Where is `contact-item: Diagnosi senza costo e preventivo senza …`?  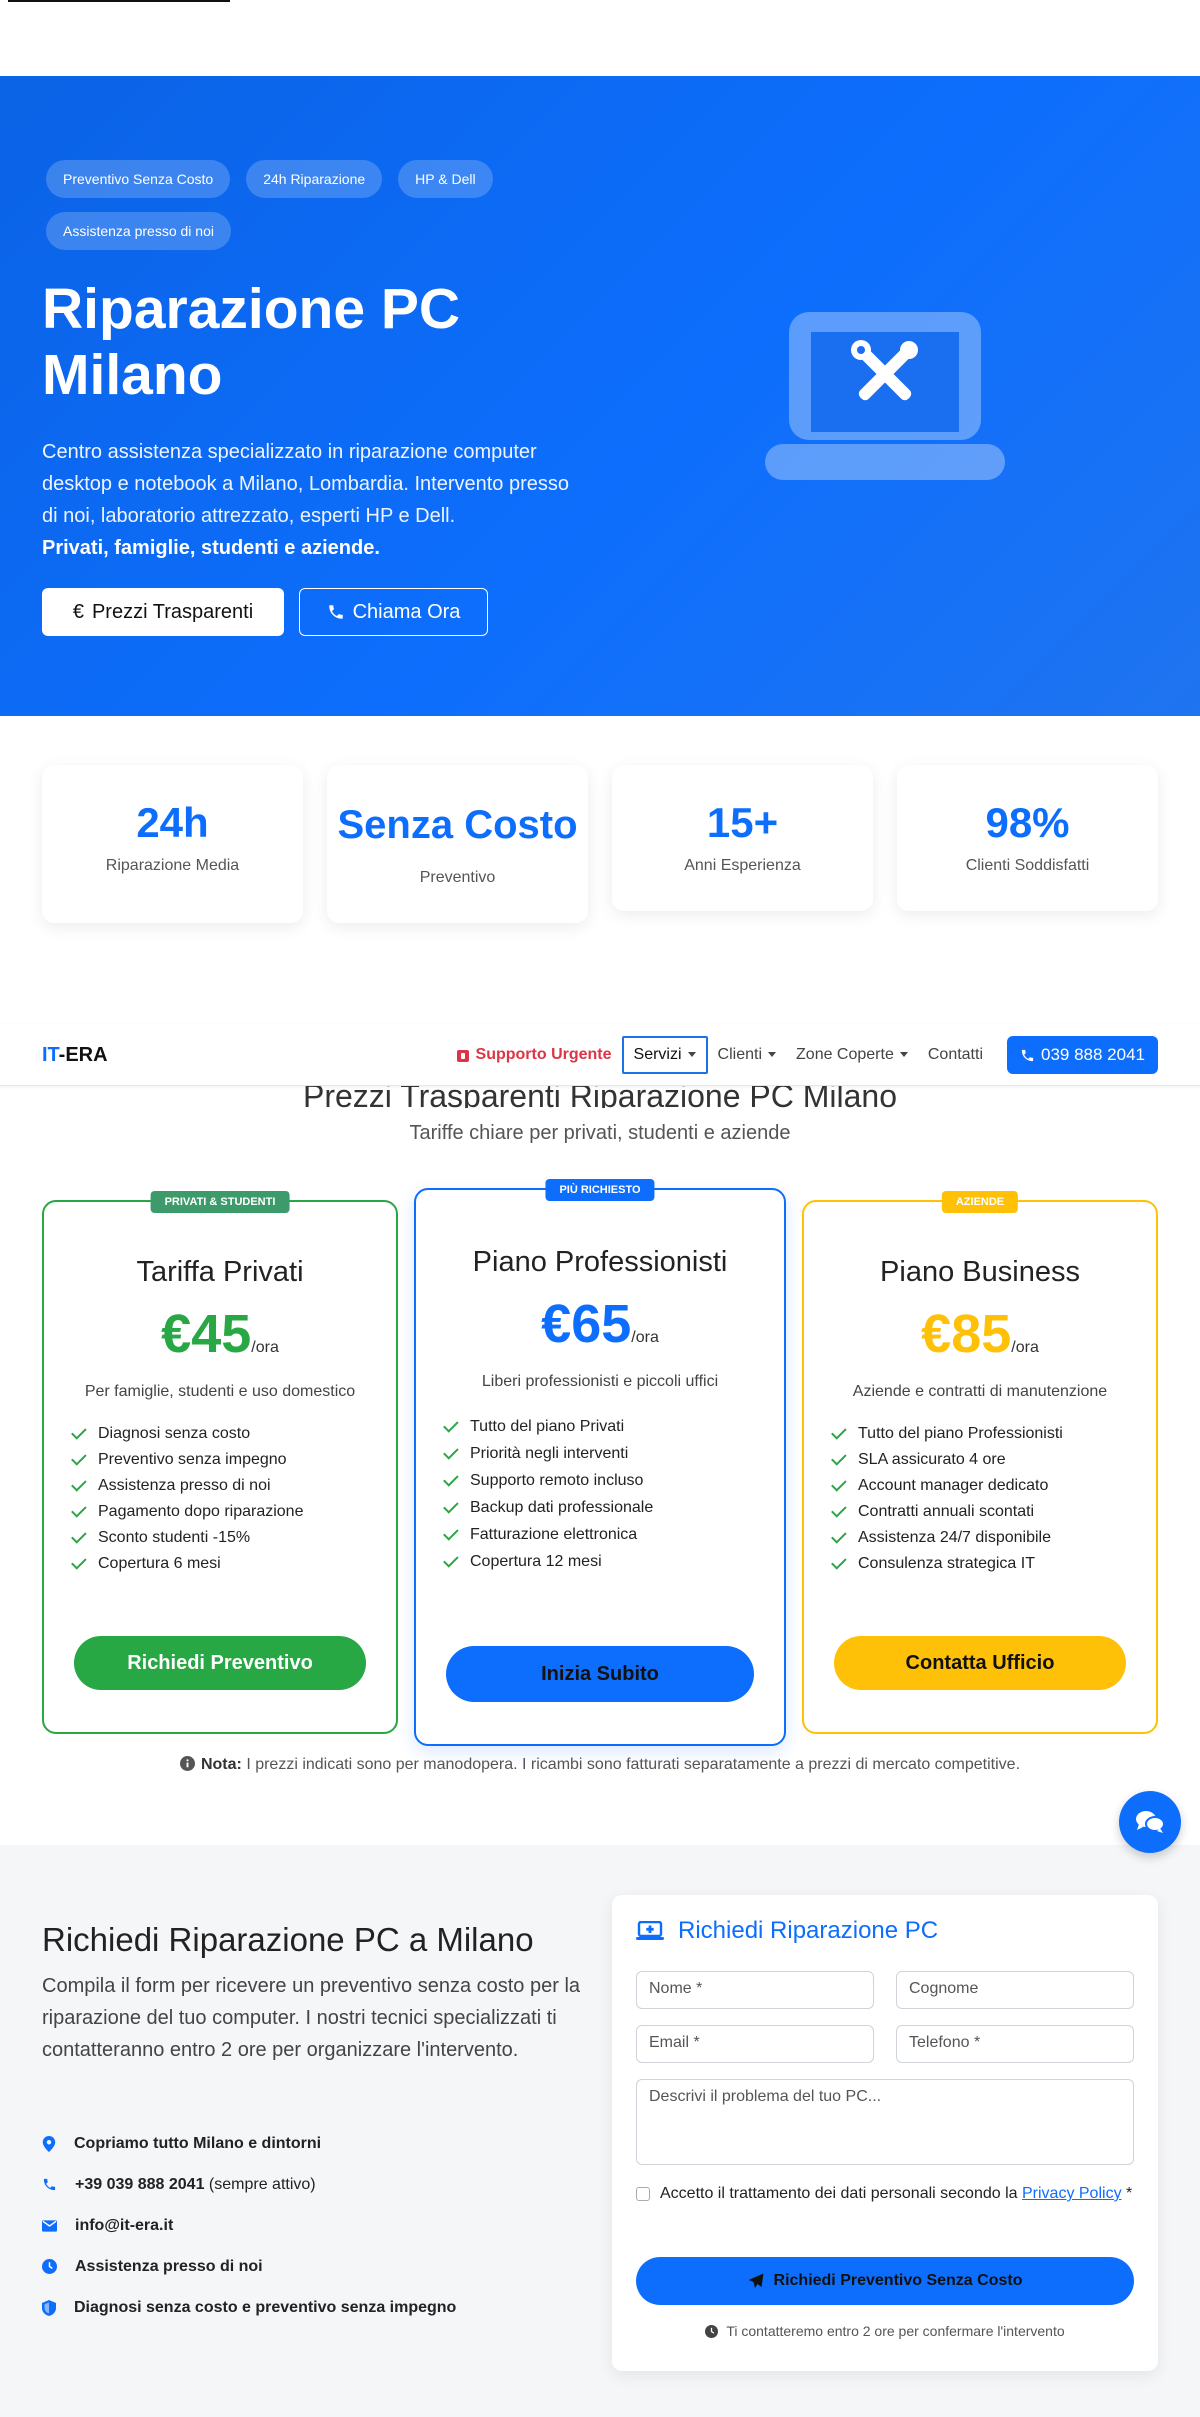 contact-item: Diagnosi senza costo e preventivo senza … is located at coordinates (249, 2307).